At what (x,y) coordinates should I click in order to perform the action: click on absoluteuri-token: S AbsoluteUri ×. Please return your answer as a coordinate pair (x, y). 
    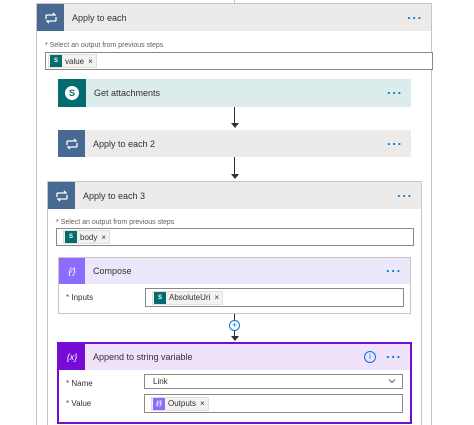
    Looking at the image, I should click on (188, 297).